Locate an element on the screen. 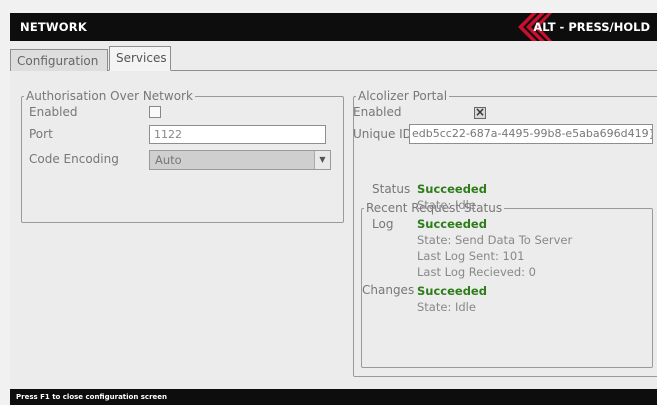 Image resolution: width=657 pixels, height=405 pixels. authorisation-legend: Authorisation Over Network is located at coordinates (109, 96).